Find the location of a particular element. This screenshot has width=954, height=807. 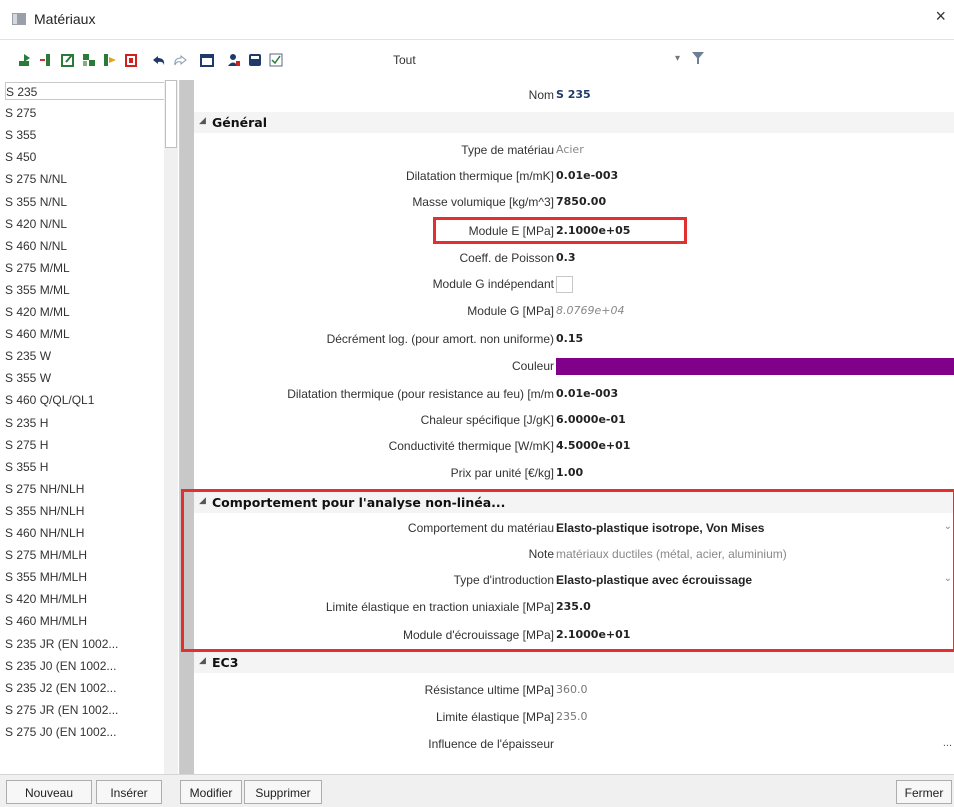

clear-icon is located at coordinates (207, 60).